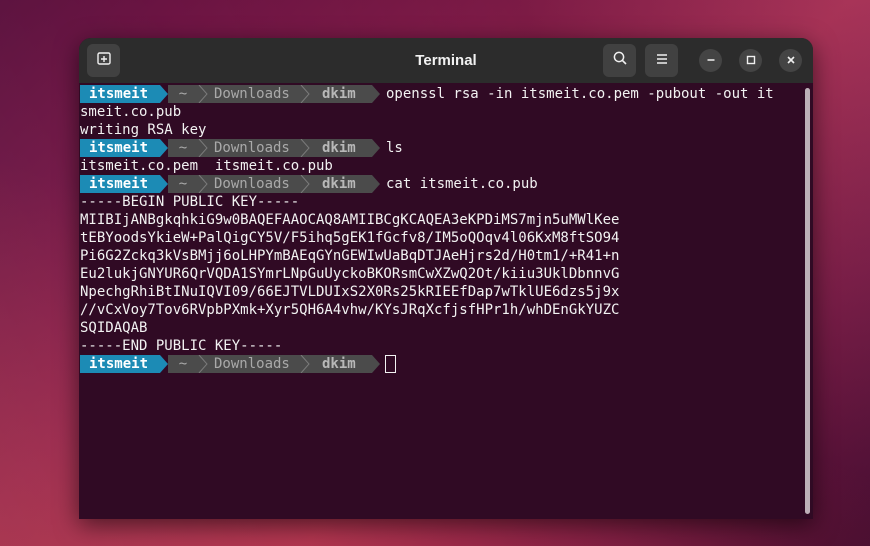 The image size is (870, 546). Describe the element at coordinates (143, 130) in the screenshot. I see `output-line: writing RSA key` at that location.